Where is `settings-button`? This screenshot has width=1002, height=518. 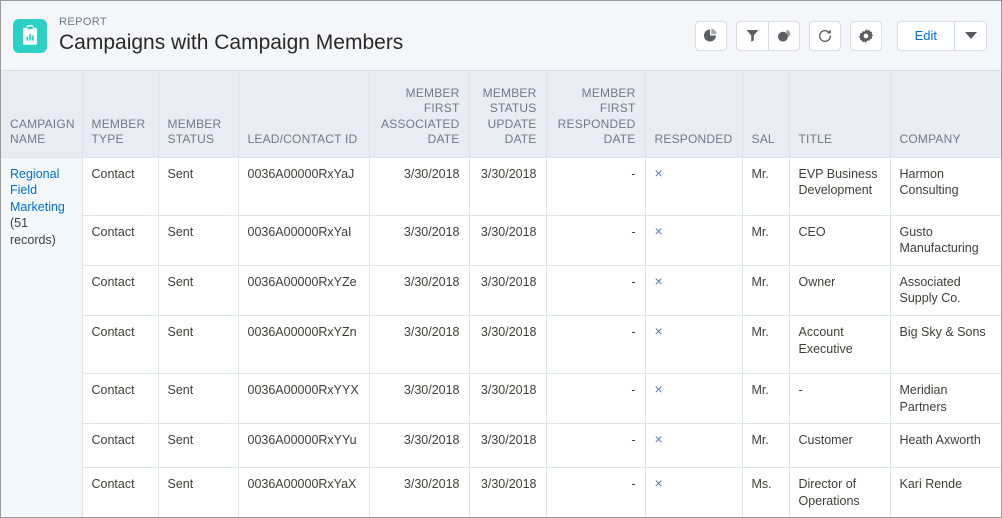
settings-button is located at coordinates (865, 35).